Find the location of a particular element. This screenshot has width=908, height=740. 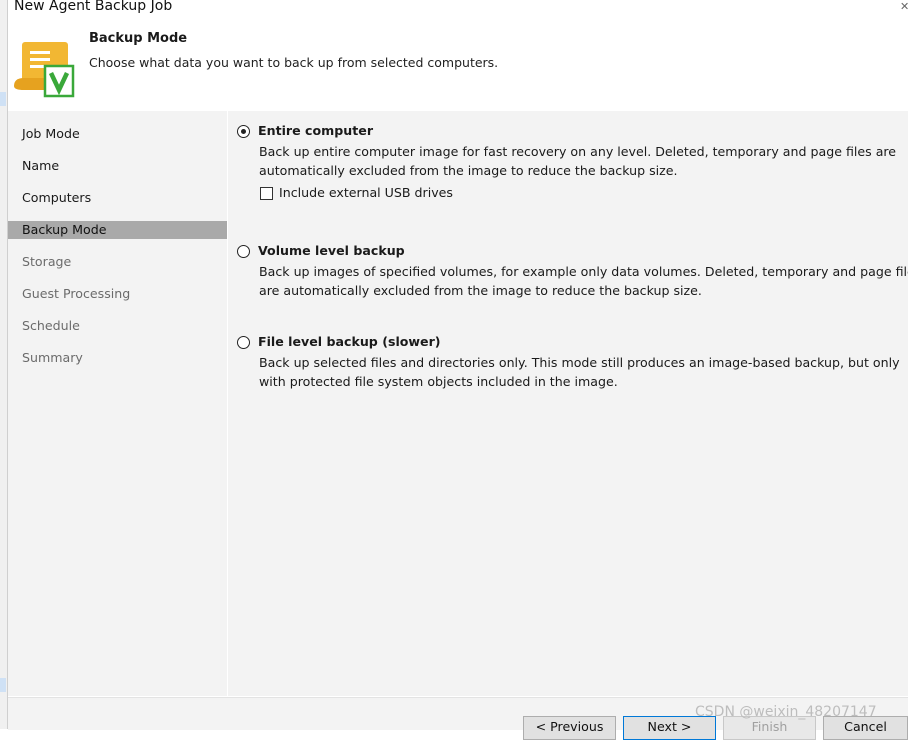

sidebar-item-storage: Storage is located at coordinates (117, 262).